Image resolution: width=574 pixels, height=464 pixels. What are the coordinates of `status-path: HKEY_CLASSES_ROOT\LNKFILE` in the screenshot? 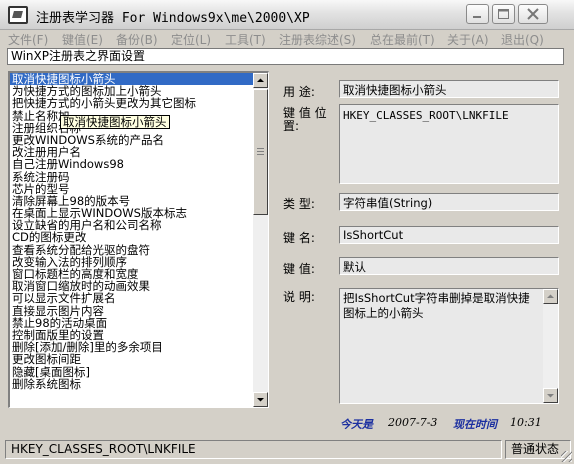 It's located at (253, 449).